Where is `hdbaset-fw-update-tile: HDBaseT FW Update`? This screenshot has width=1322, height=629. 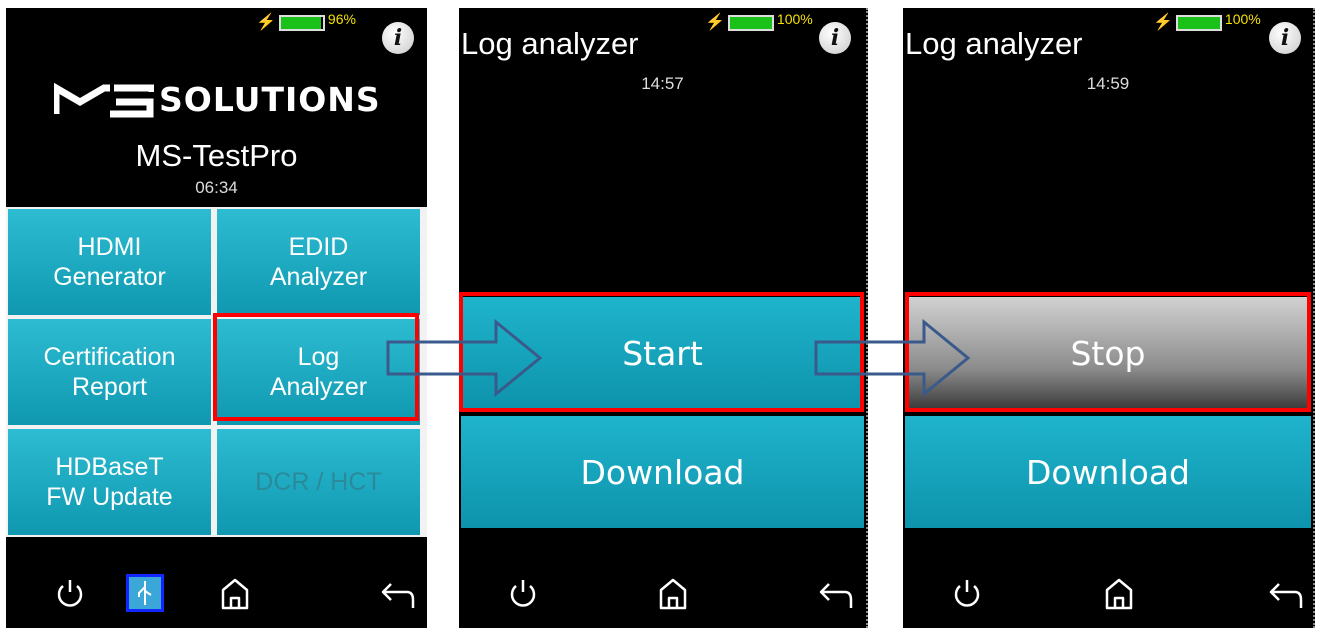 hdbaset-fw-update-tile: HDBaseT FW Update is located at coordinates (109, 482).